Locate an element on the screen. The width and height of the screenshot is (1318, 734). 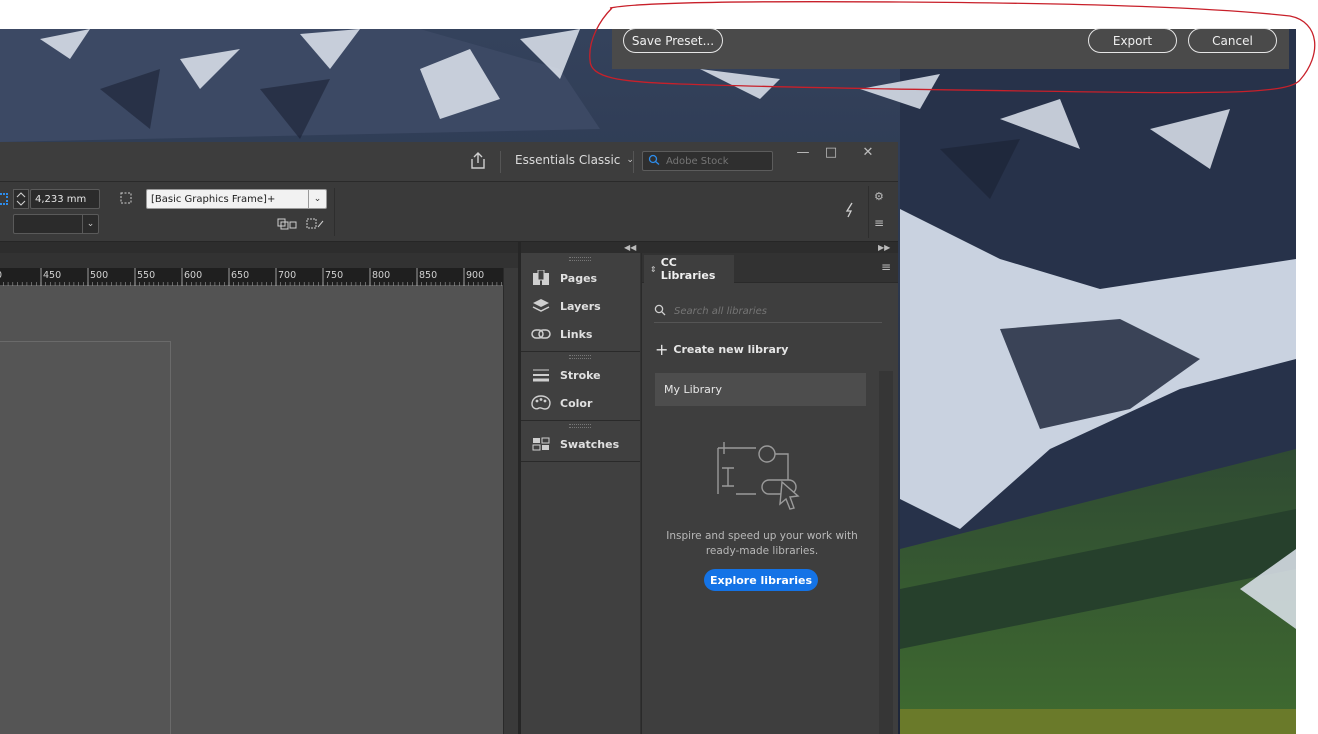
explore-libraries-button: Explore libraries is located at coordinates (761, 580).